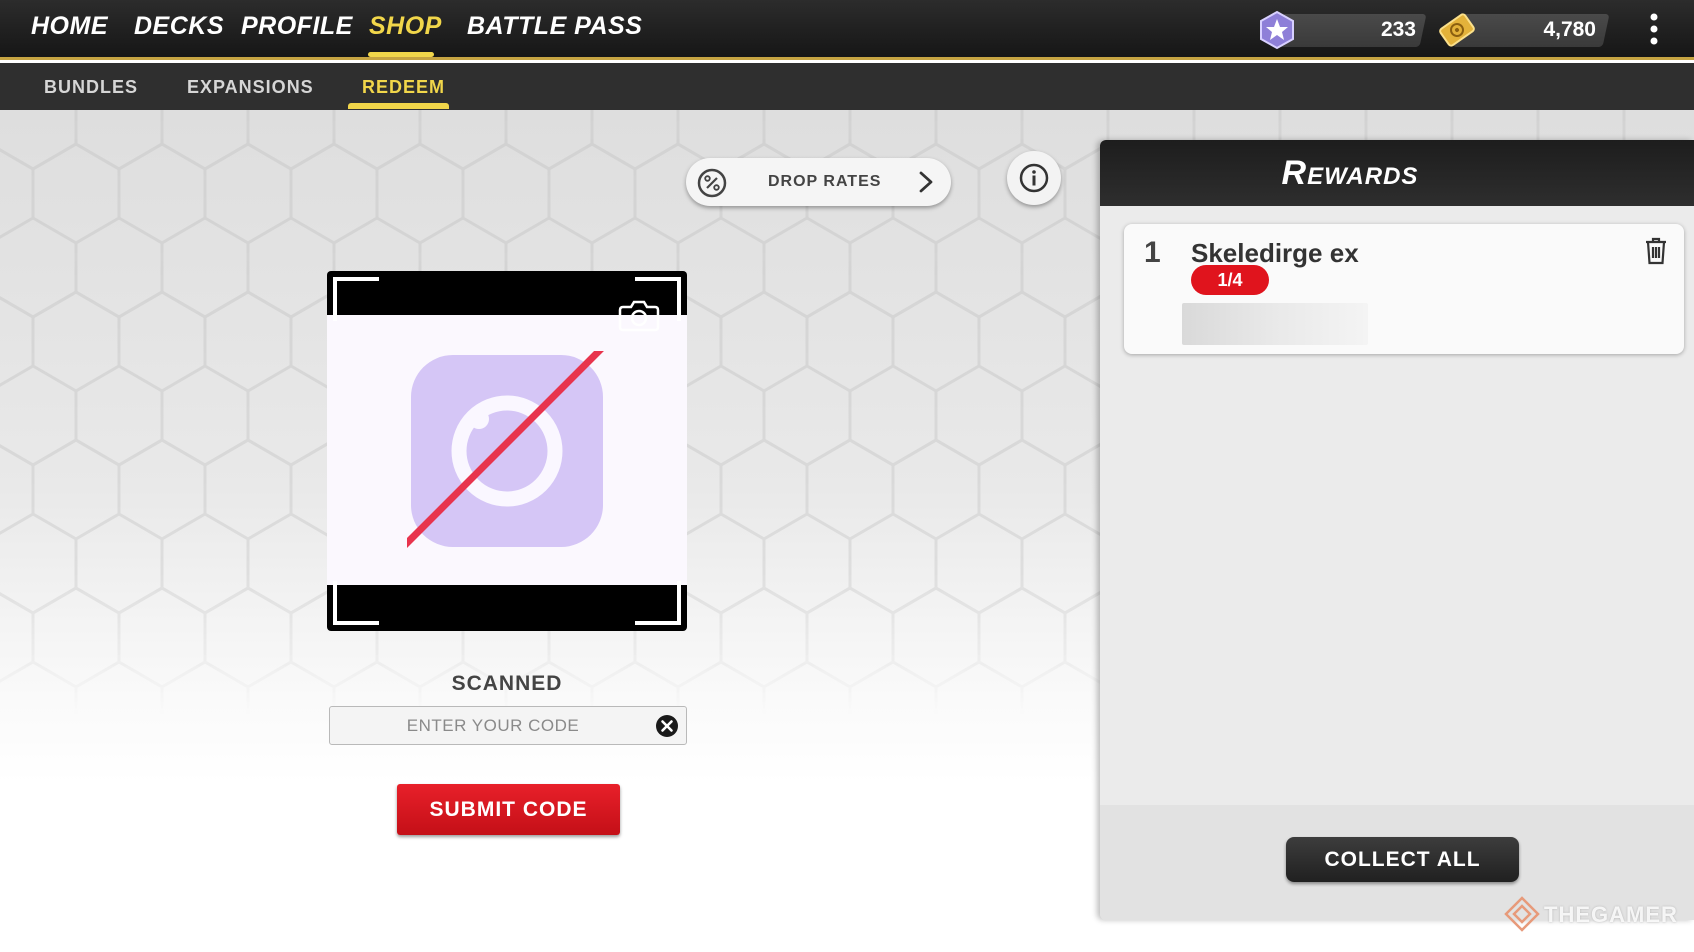 Image resolution: width=1694 pixels, height=952 pixels. I want to click on reward-blurred-preview, so click(1275, 324).